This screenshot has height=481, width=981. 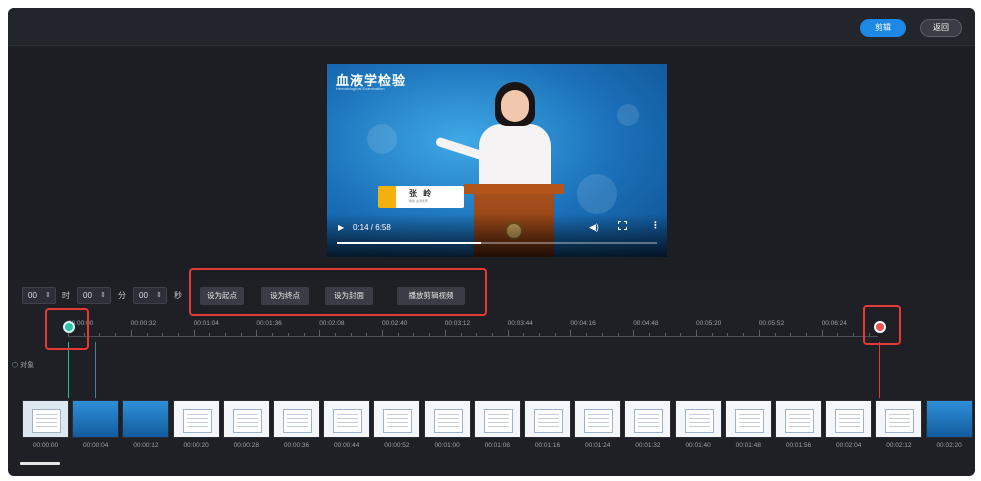 I want to click on ruler-tick-label: 00:01:36, so click(x=269, y=323).